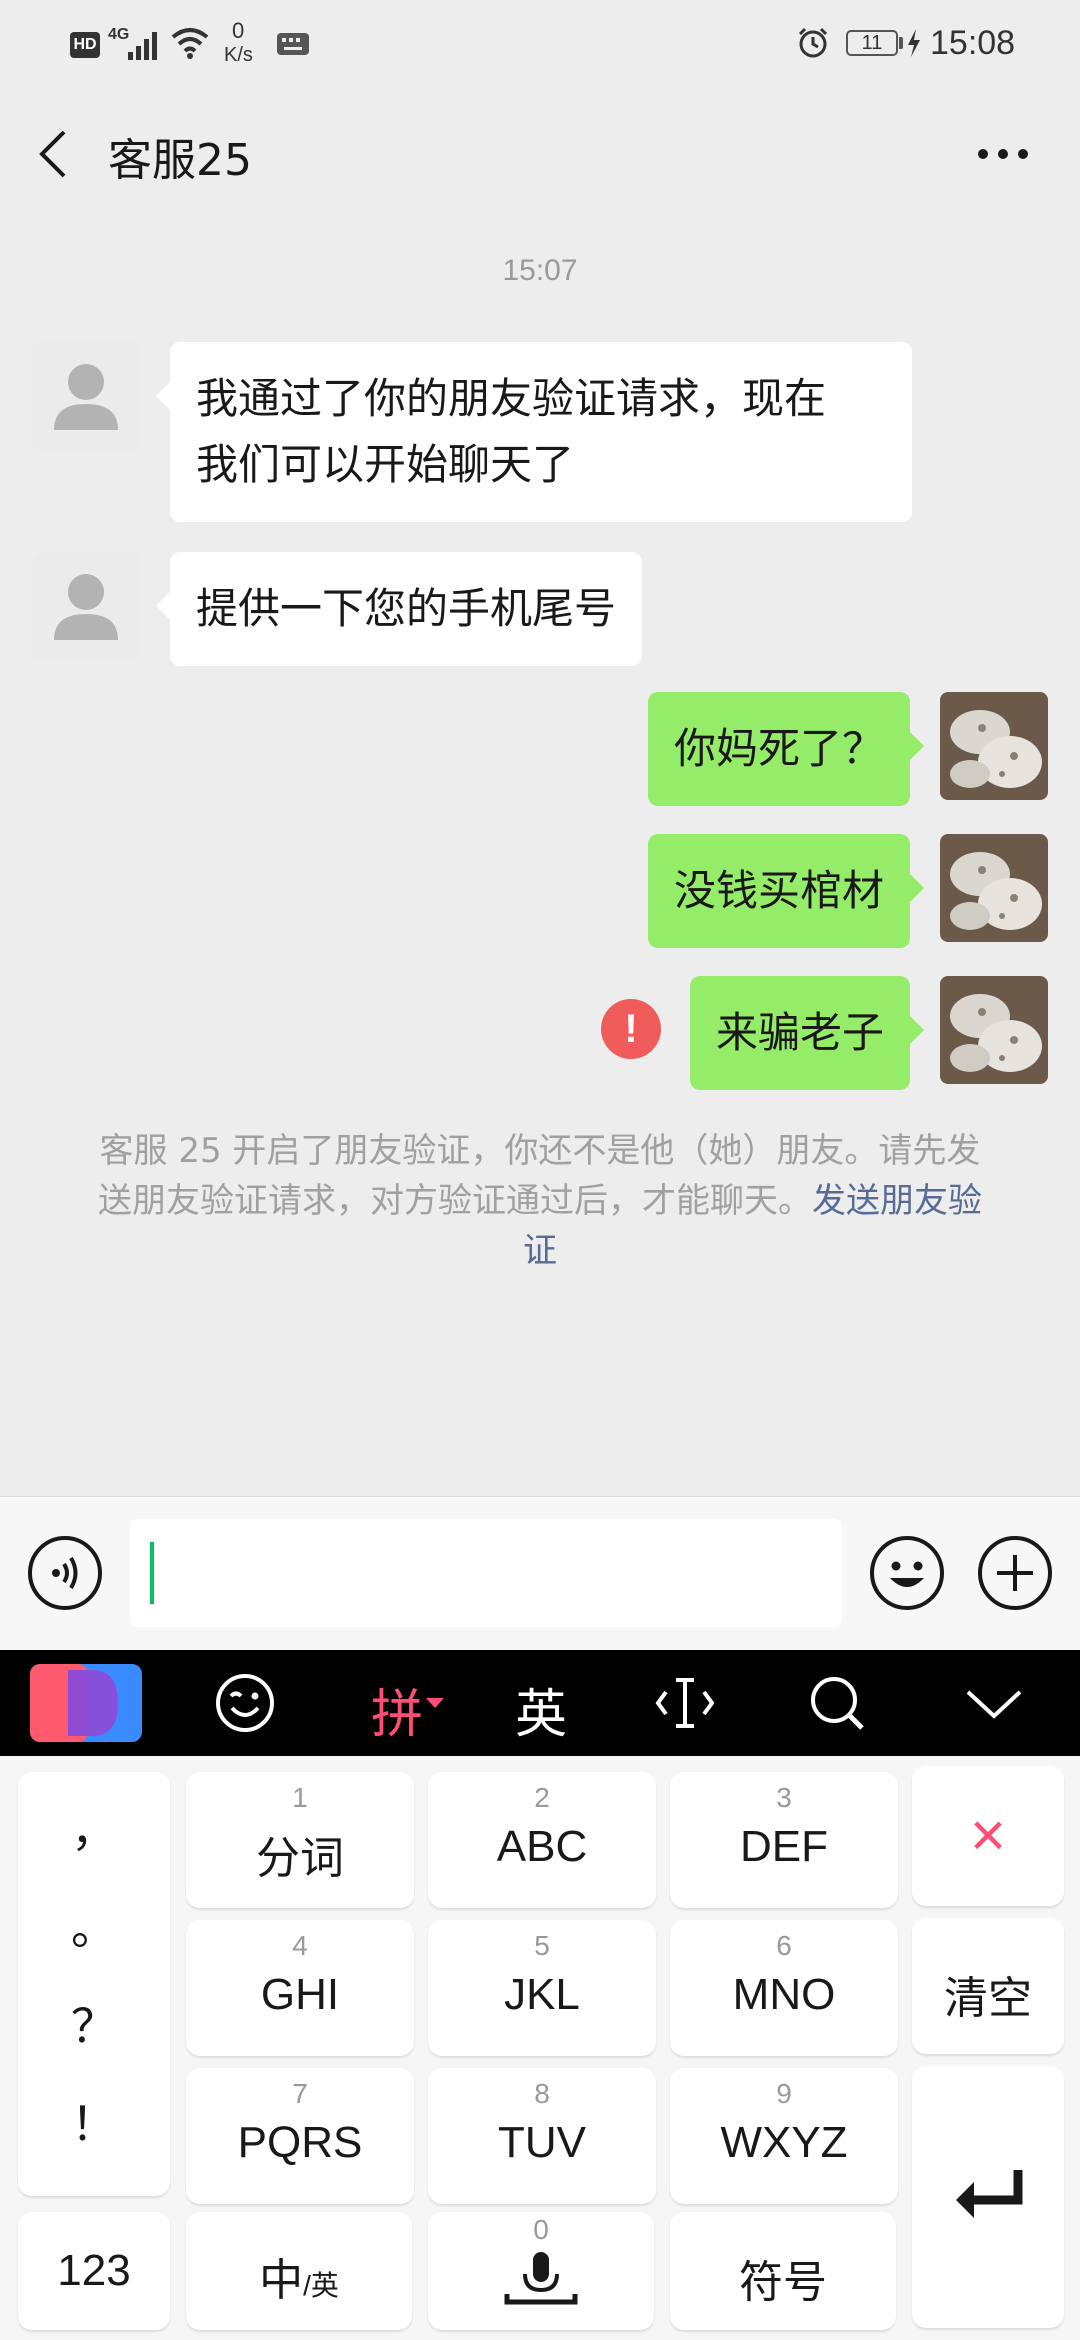 This screenshot has width=1080, height=2340. I want to click on charging-icon, so click(914, 43).